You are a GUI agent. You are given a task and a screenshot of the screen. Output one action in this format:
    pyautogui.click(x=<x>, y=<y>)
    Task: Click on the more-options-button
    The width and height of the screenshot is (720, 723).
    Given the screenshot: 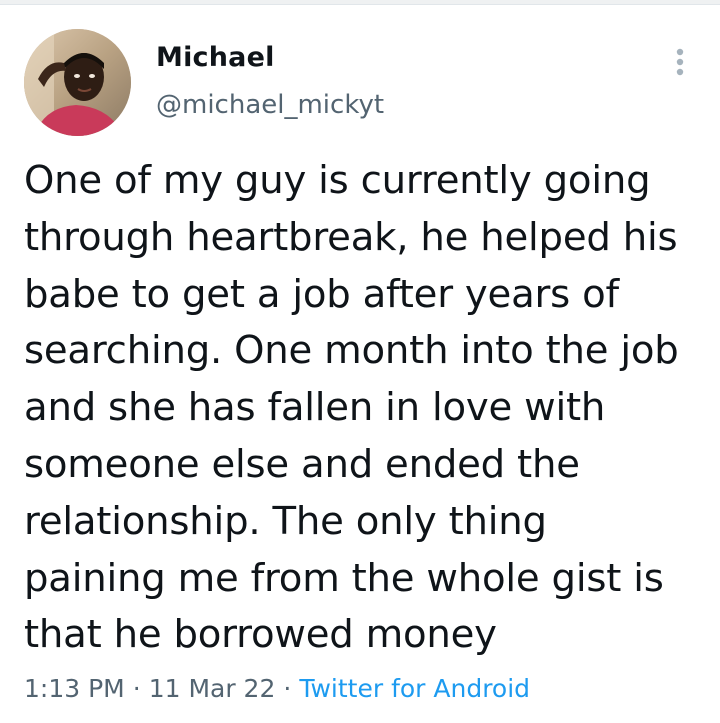 What is the action you would take?
    pyautogui.click(x=680, y=62)
    